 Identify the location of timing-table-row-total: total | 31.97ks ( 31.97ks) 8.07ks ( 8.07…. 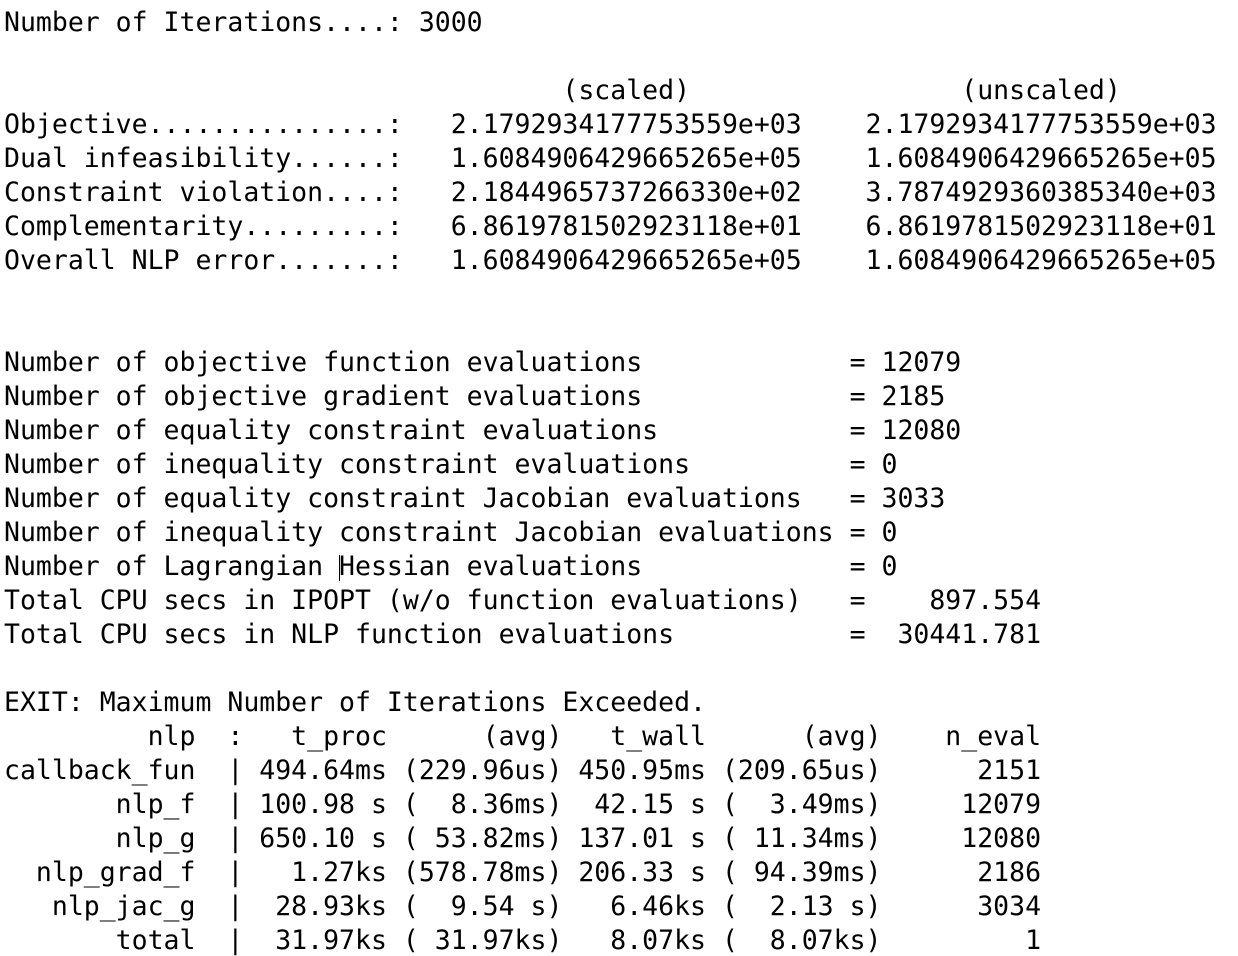
(523, 940).